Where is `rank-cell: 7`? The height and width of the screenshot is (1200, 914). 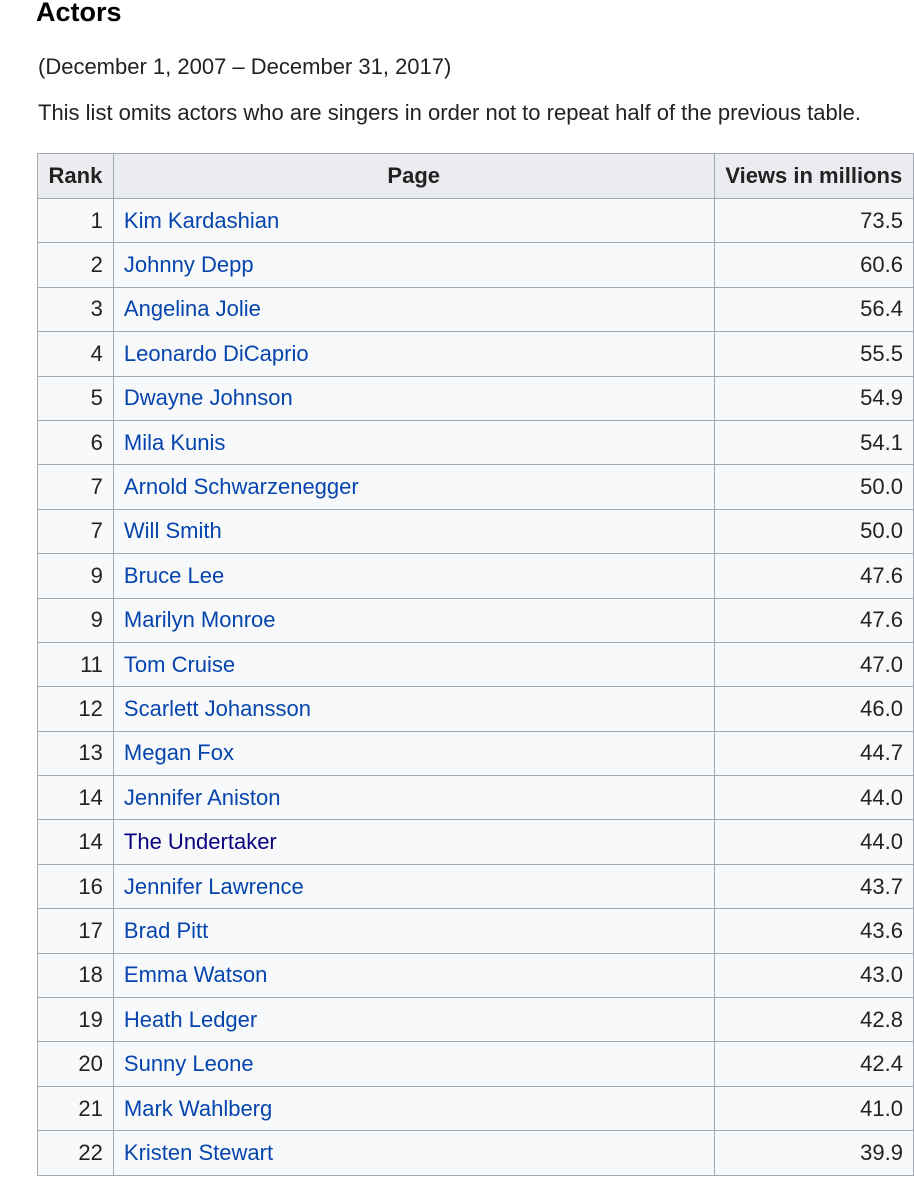 rank-cell: 7 is located at coordinates (75, 531).